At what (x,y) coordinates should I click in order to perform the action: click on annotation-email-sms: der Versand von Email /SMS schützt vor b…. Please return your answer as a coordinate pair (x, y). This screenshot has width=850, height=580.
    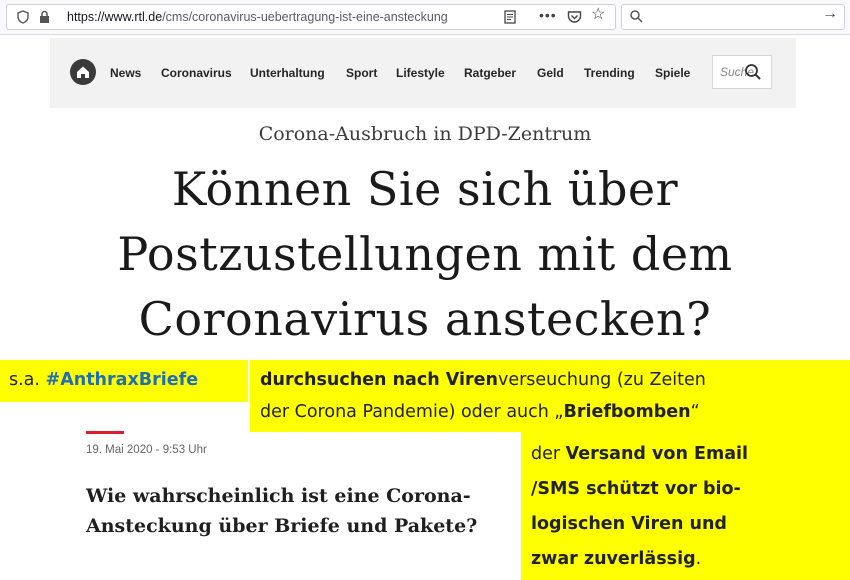
    Looking at the image, I should click on (685, 506).